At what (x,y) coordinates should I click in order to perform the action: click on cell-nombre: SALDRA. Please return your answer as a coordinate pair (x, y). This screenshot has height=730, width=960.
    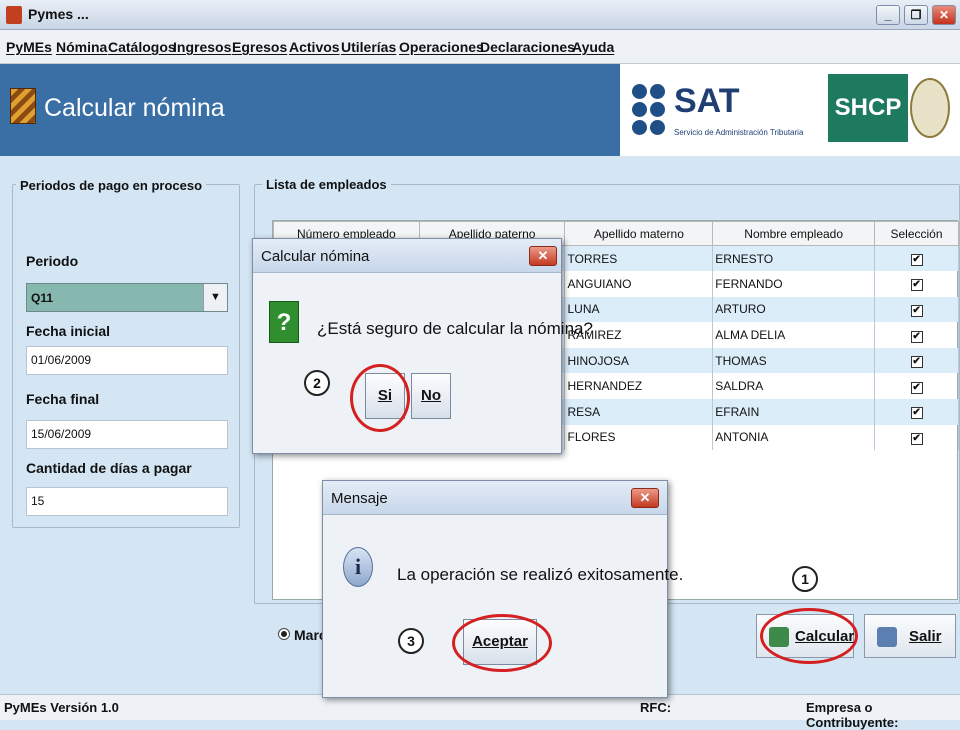
    Looking at the image, I should click on (794, 386).